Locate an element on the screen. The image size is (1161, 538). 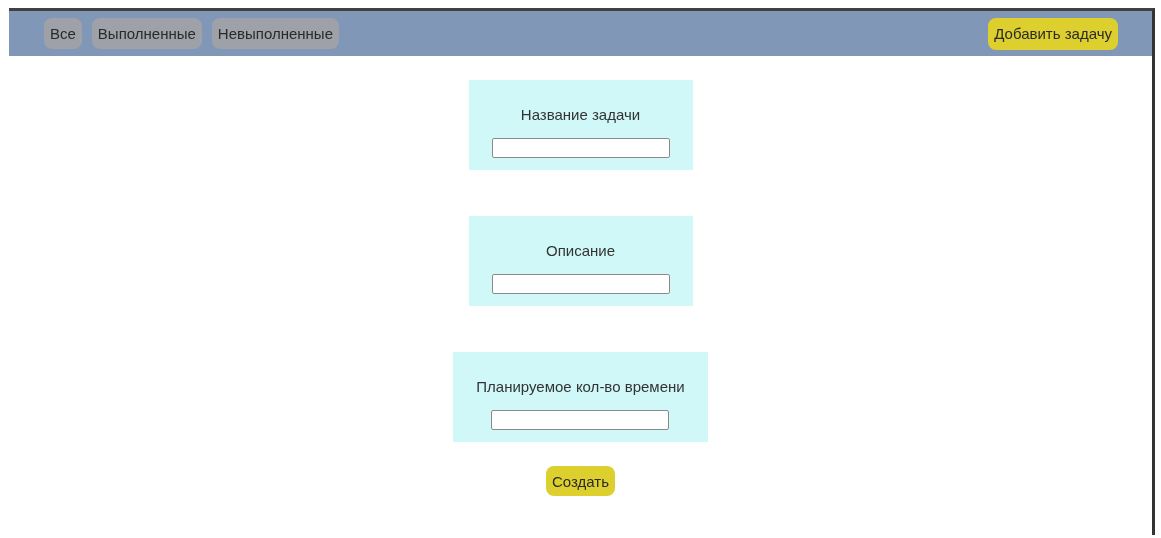
filter-button: Все is located at coordinates (63, 33).